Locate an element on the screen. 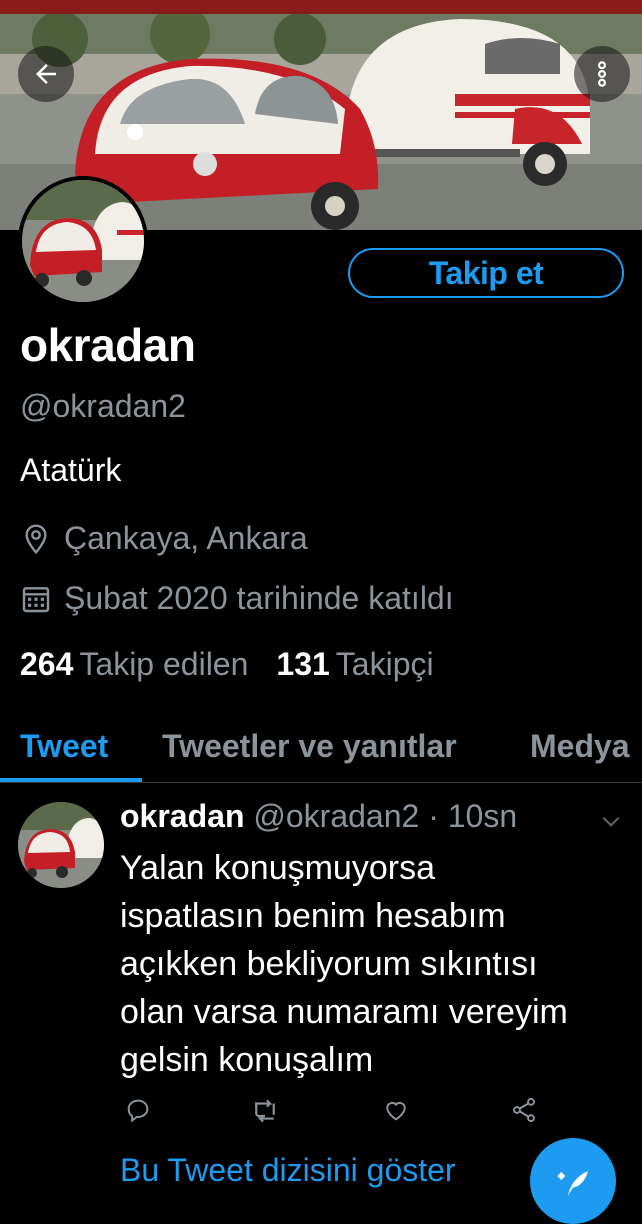  tweet-header: okradan @okradan2 · 10sn is located at coordinates (318, 816).